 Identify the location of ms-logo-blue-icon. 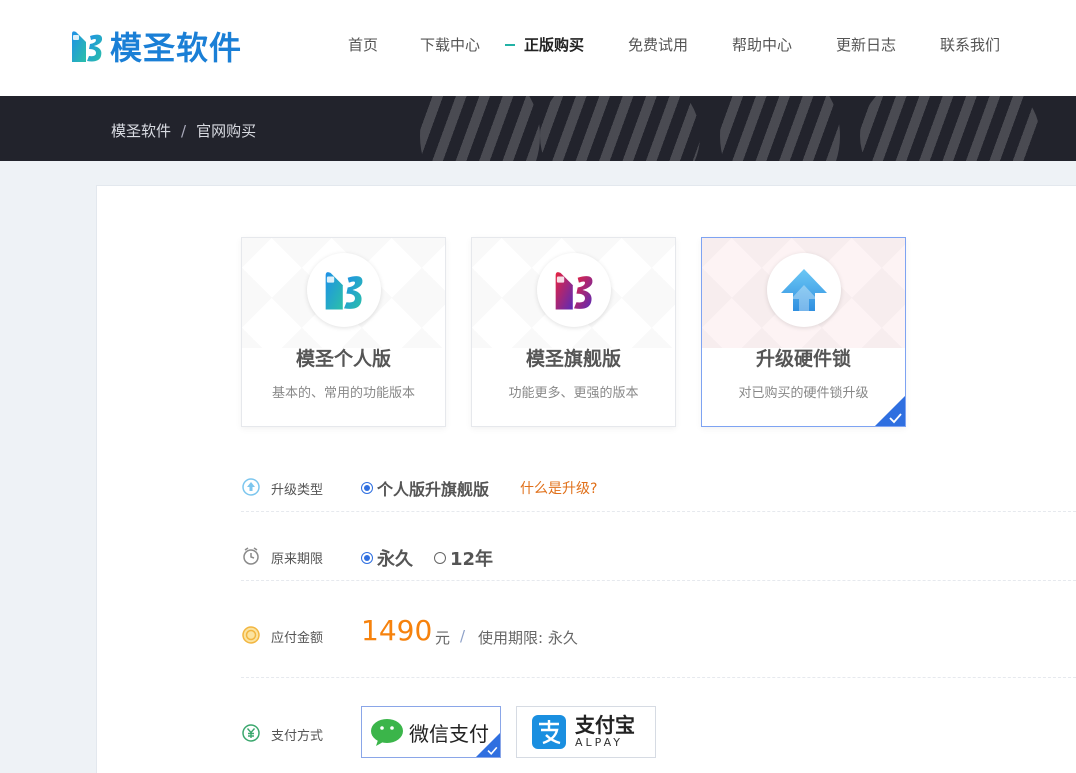
(344, 291).